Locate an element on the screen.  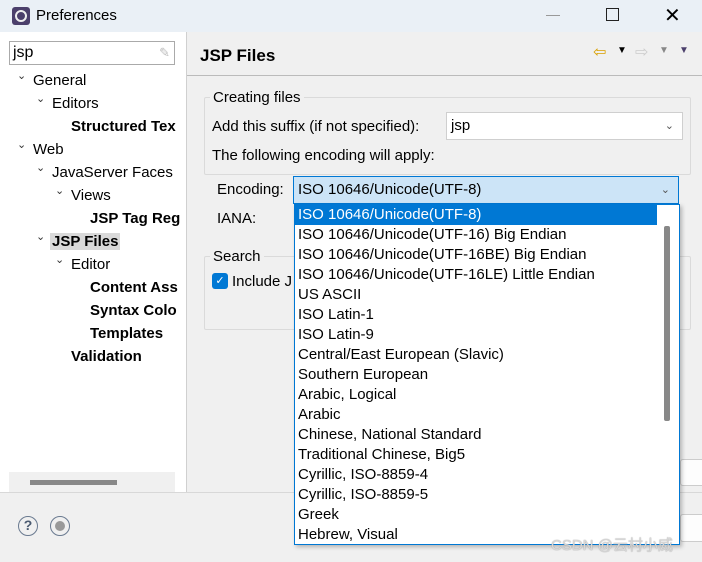
clear-filter-icon: ✎ is located at coordinates (164, 53).